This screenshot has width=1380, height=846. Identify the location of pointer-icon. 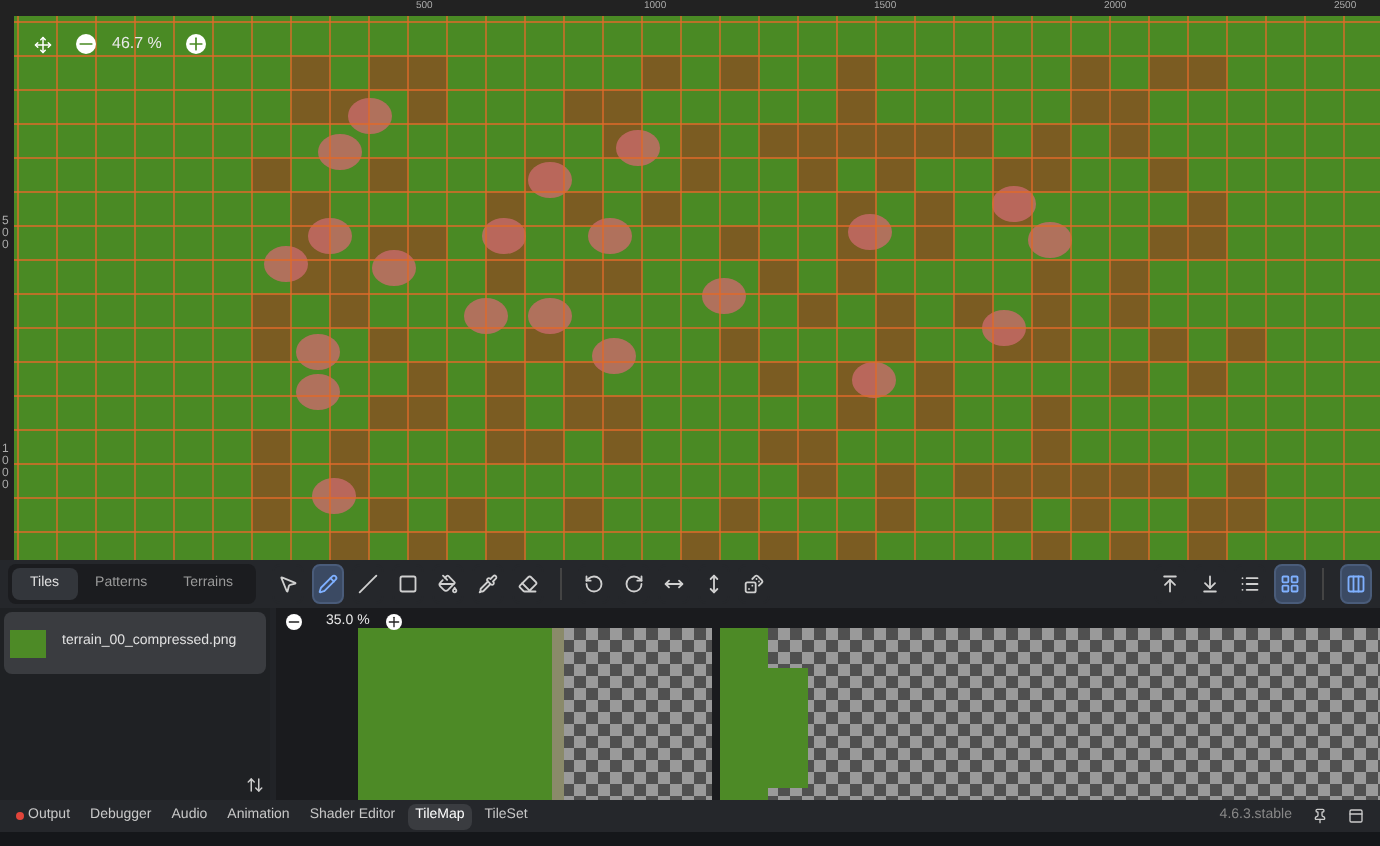
(287, 584).